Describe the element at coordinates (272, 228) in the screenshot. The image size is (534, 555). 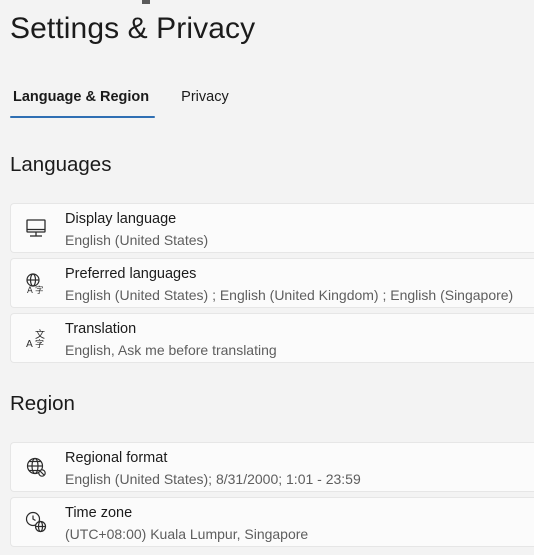
I see `display-language-setting: Display language English (United States)` at that location.